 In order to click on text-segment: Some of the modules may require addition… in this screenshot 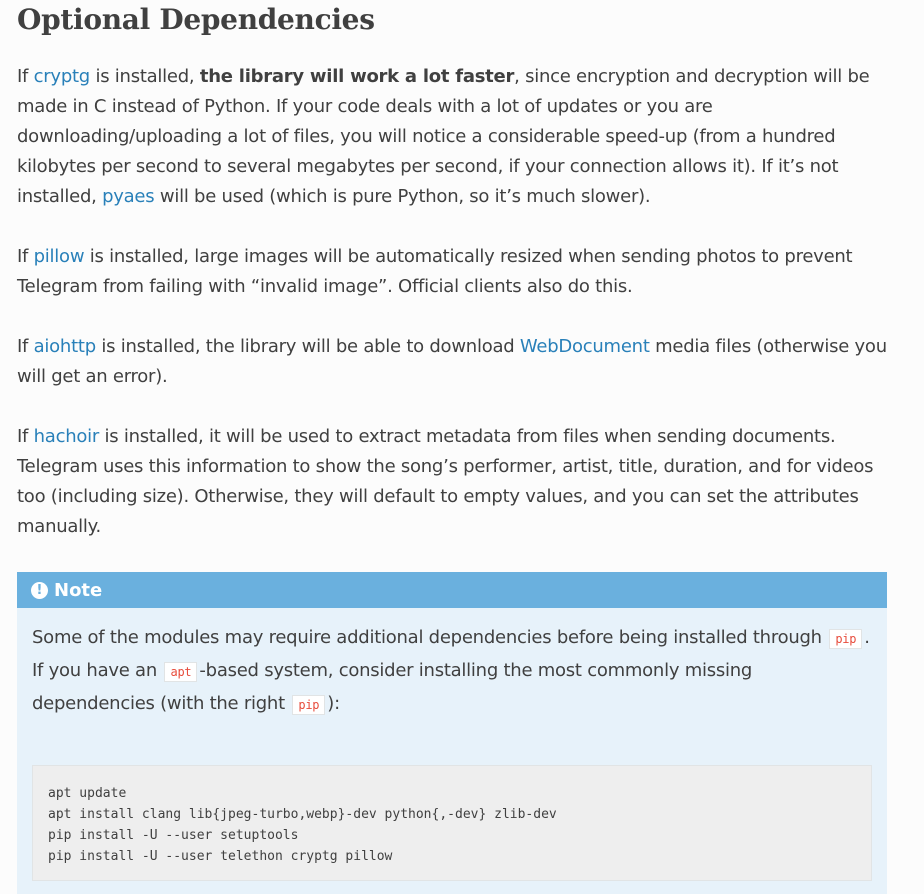, I will do `click(430, 637)`.